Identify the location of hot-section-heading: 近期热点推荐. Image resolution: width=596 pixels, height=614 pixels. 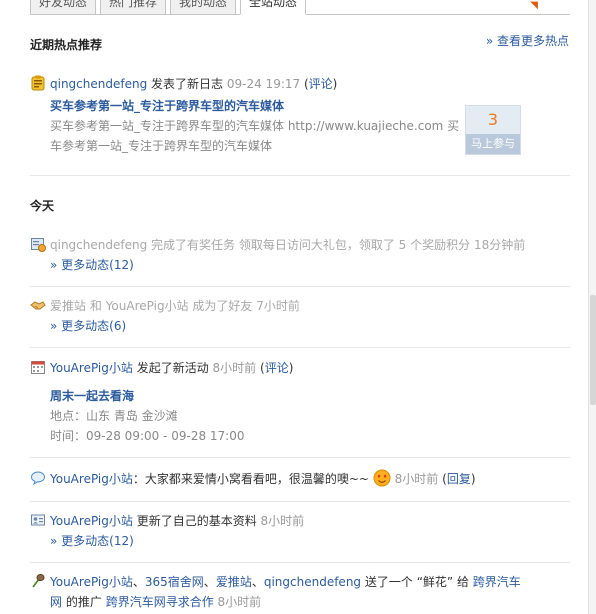
(66, 45).